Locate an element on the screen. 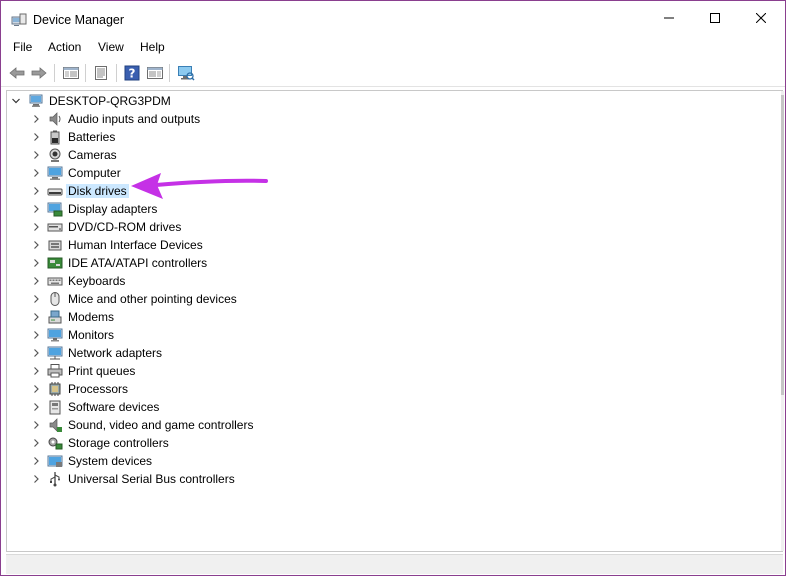 This screenshot has height=576, width=786. scan-hardware-icon is located at coordinates (186, 73).